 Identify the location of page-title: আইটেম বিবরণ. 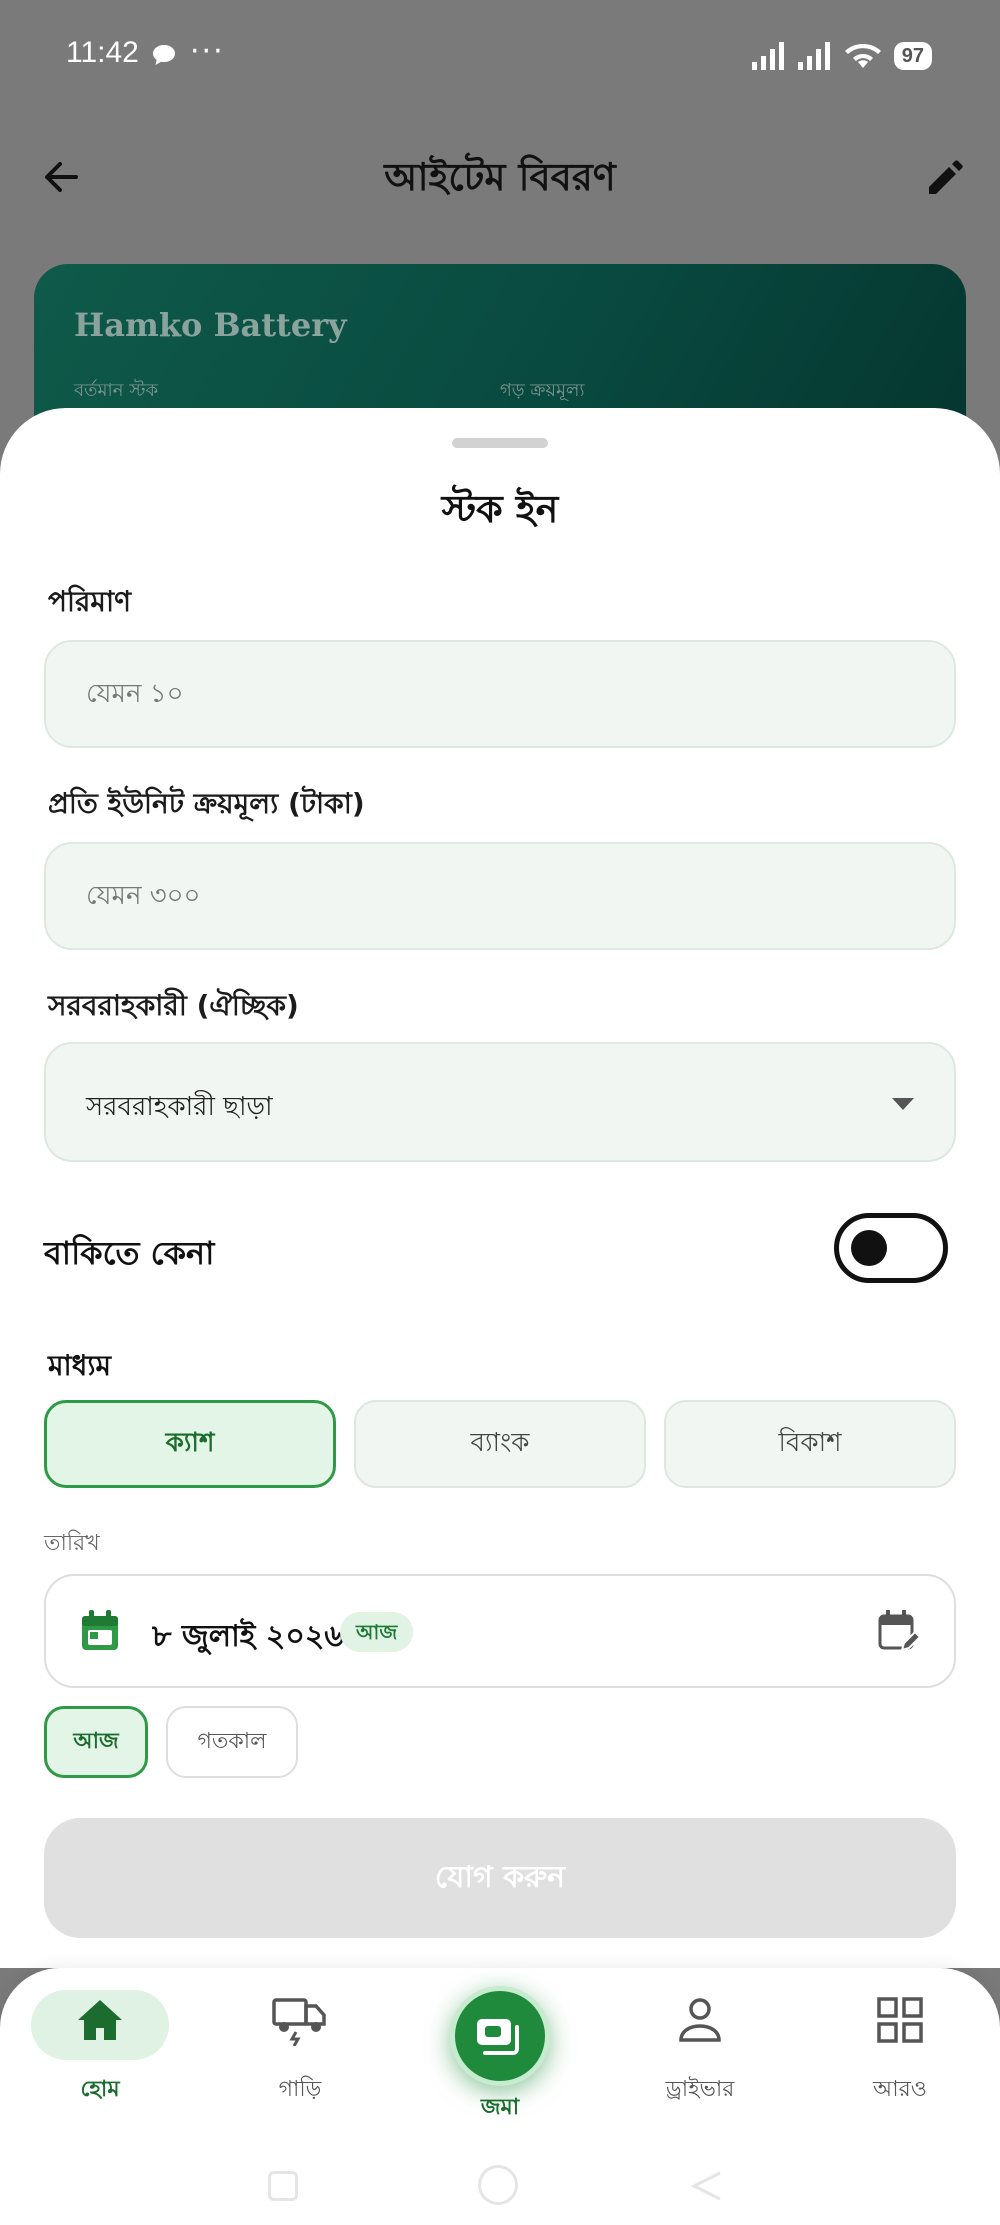
(500, 177).